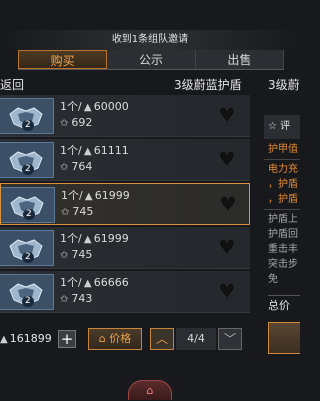 The width and height of the screenshot is (320, 401). I want to click on unit-price: 61111, so click(111, 150).